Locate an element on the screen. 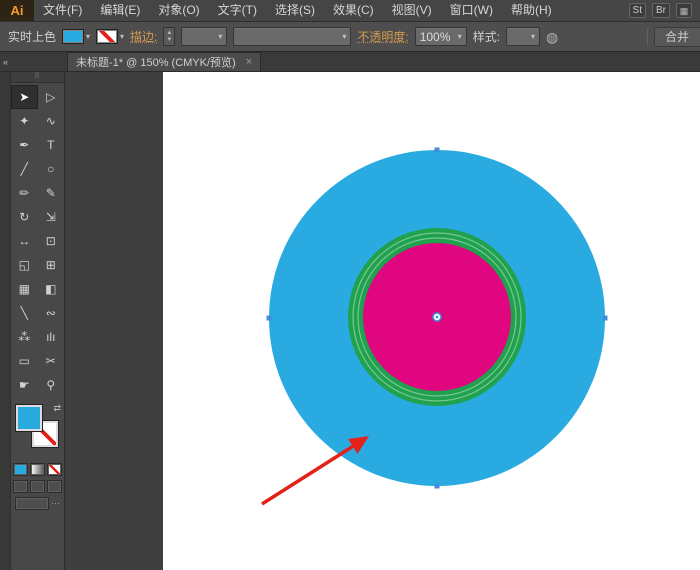 The height and width of the screenshot is (570, 700). workspace-switcher-icon: ▦ is located at coordinates (684, 10).